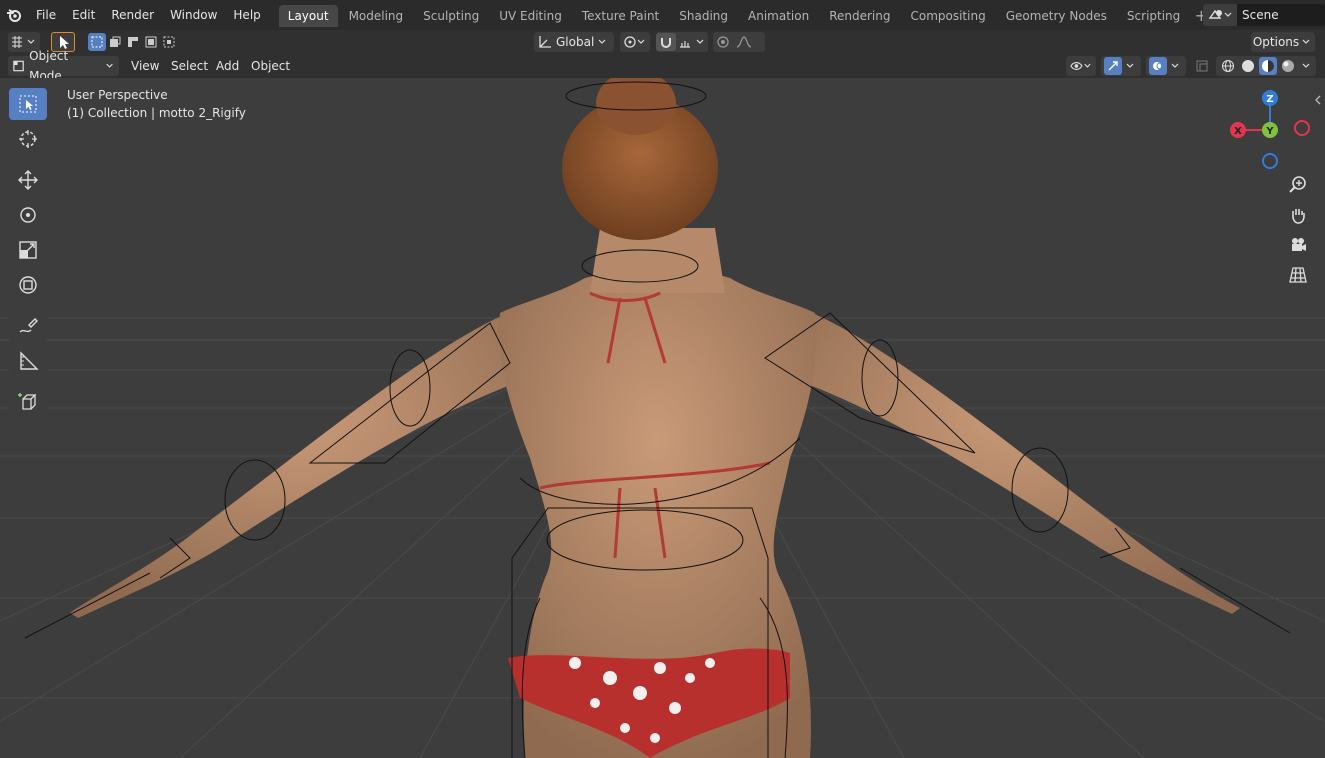  Describe the element at coordinates (190, 66) in the screenshot. I see `menu-select: Select` at that location.